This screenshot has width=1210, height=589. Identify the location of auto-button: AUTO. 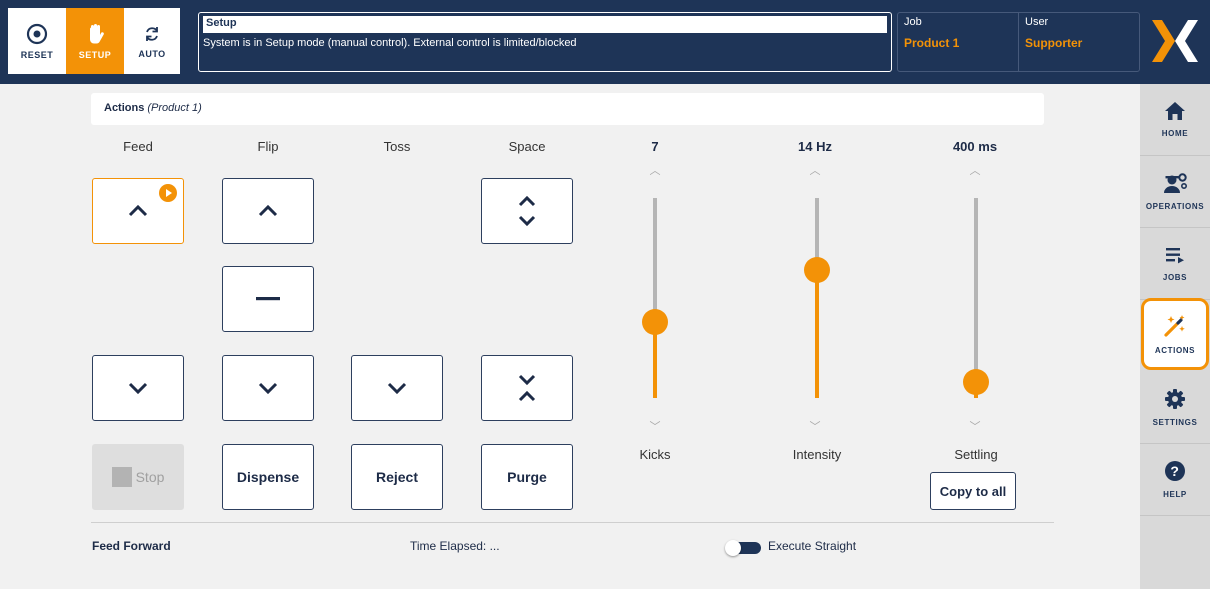
(152, 41).